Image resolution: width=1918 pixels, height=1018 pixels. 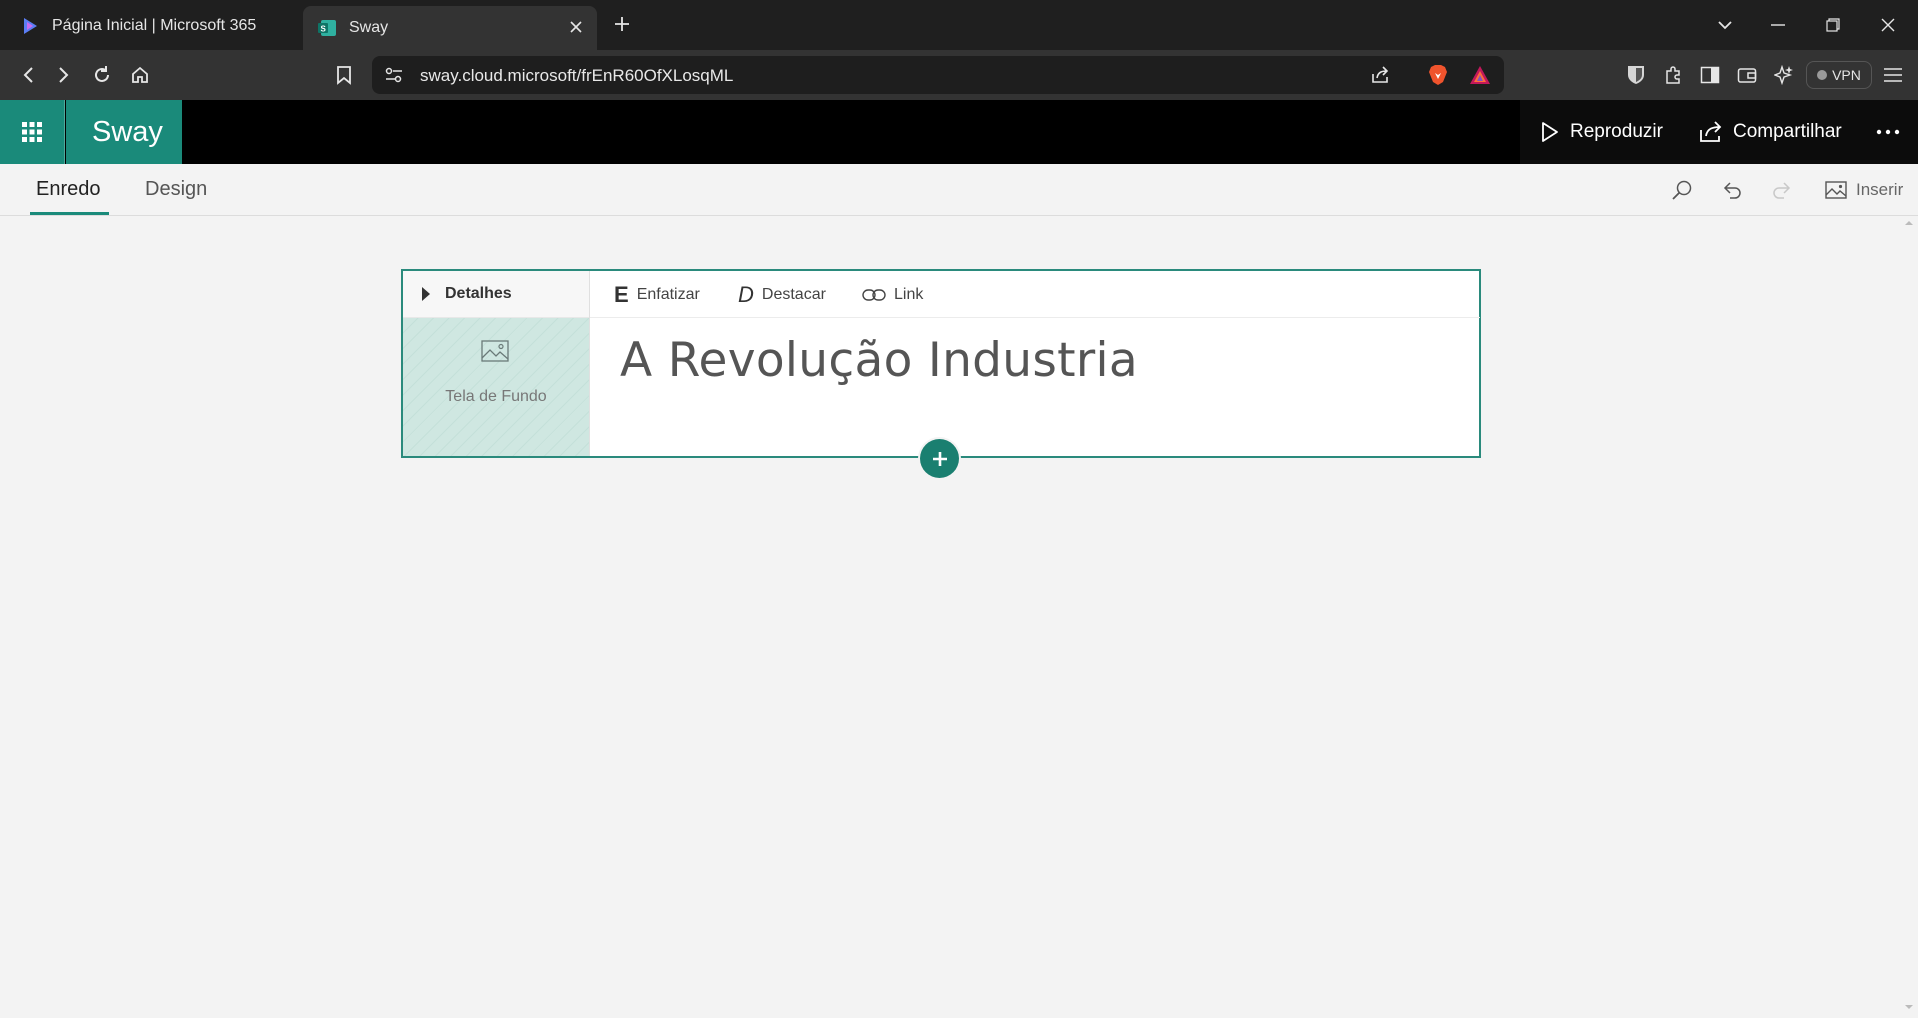 What do you see at coordinates (124, 132) in the screenshot?
I see `app-brand: Sway` at bounding box center [124, 132].